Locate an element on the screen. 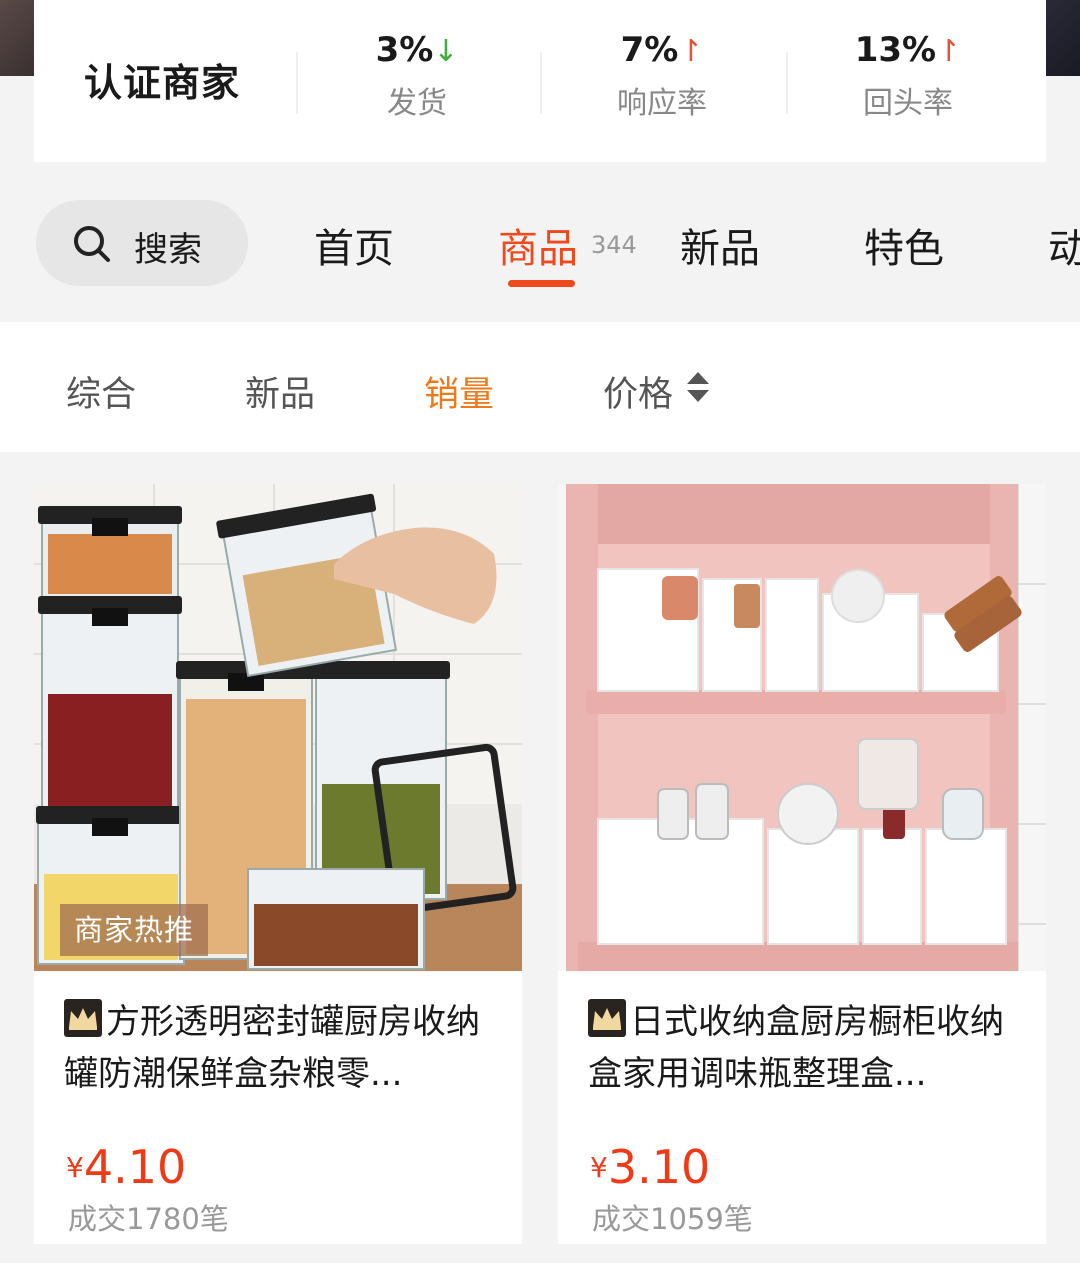 Image resolution: width=1080 pixels, height=1263 pixels. certified-merchant-label: 认证商家 is located at coordinates (162, 83).